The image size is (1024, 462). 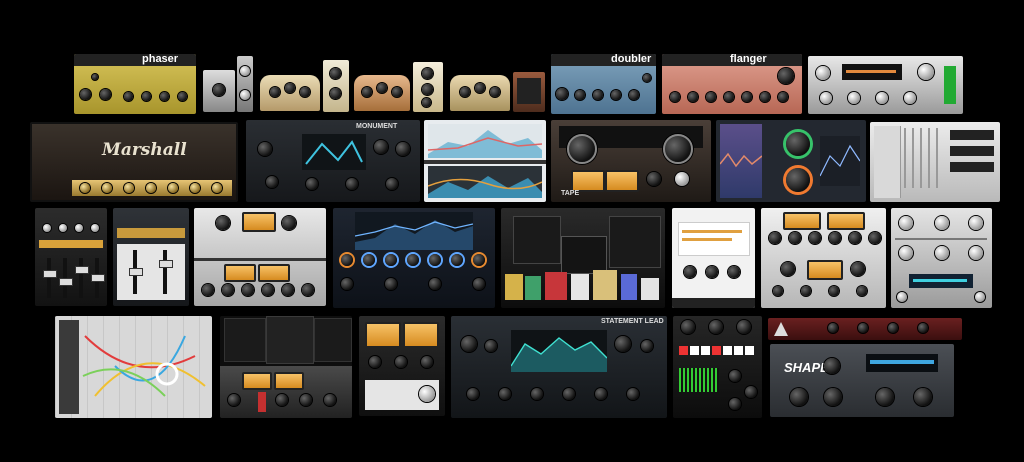 I want to click on monument-plugin: MONUMENT, so click(x=333, y=161).